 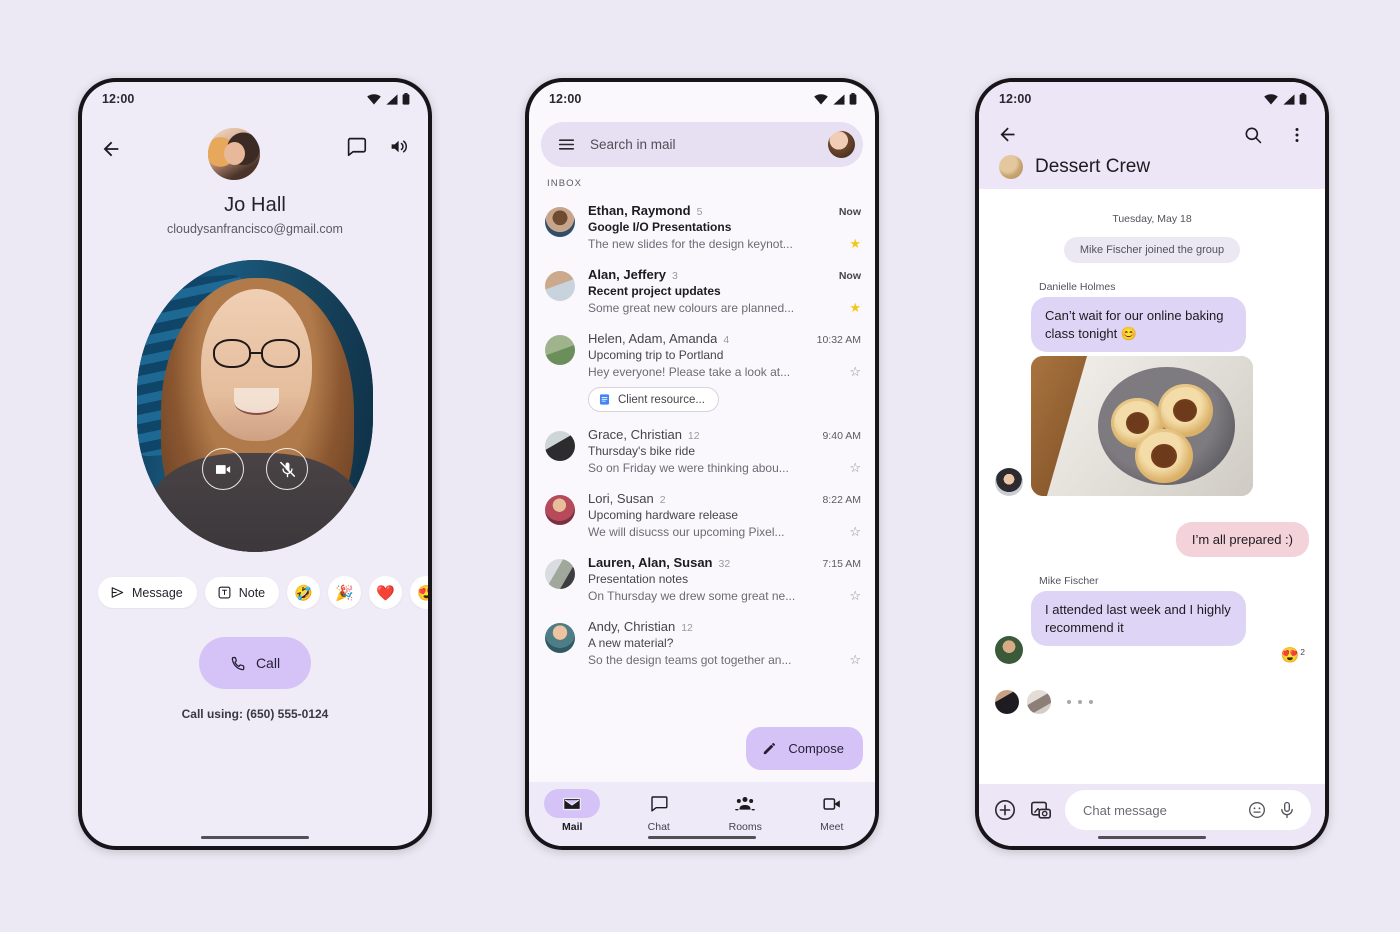 I want to click on toggle-mic-button, so click(x=287, y=469).